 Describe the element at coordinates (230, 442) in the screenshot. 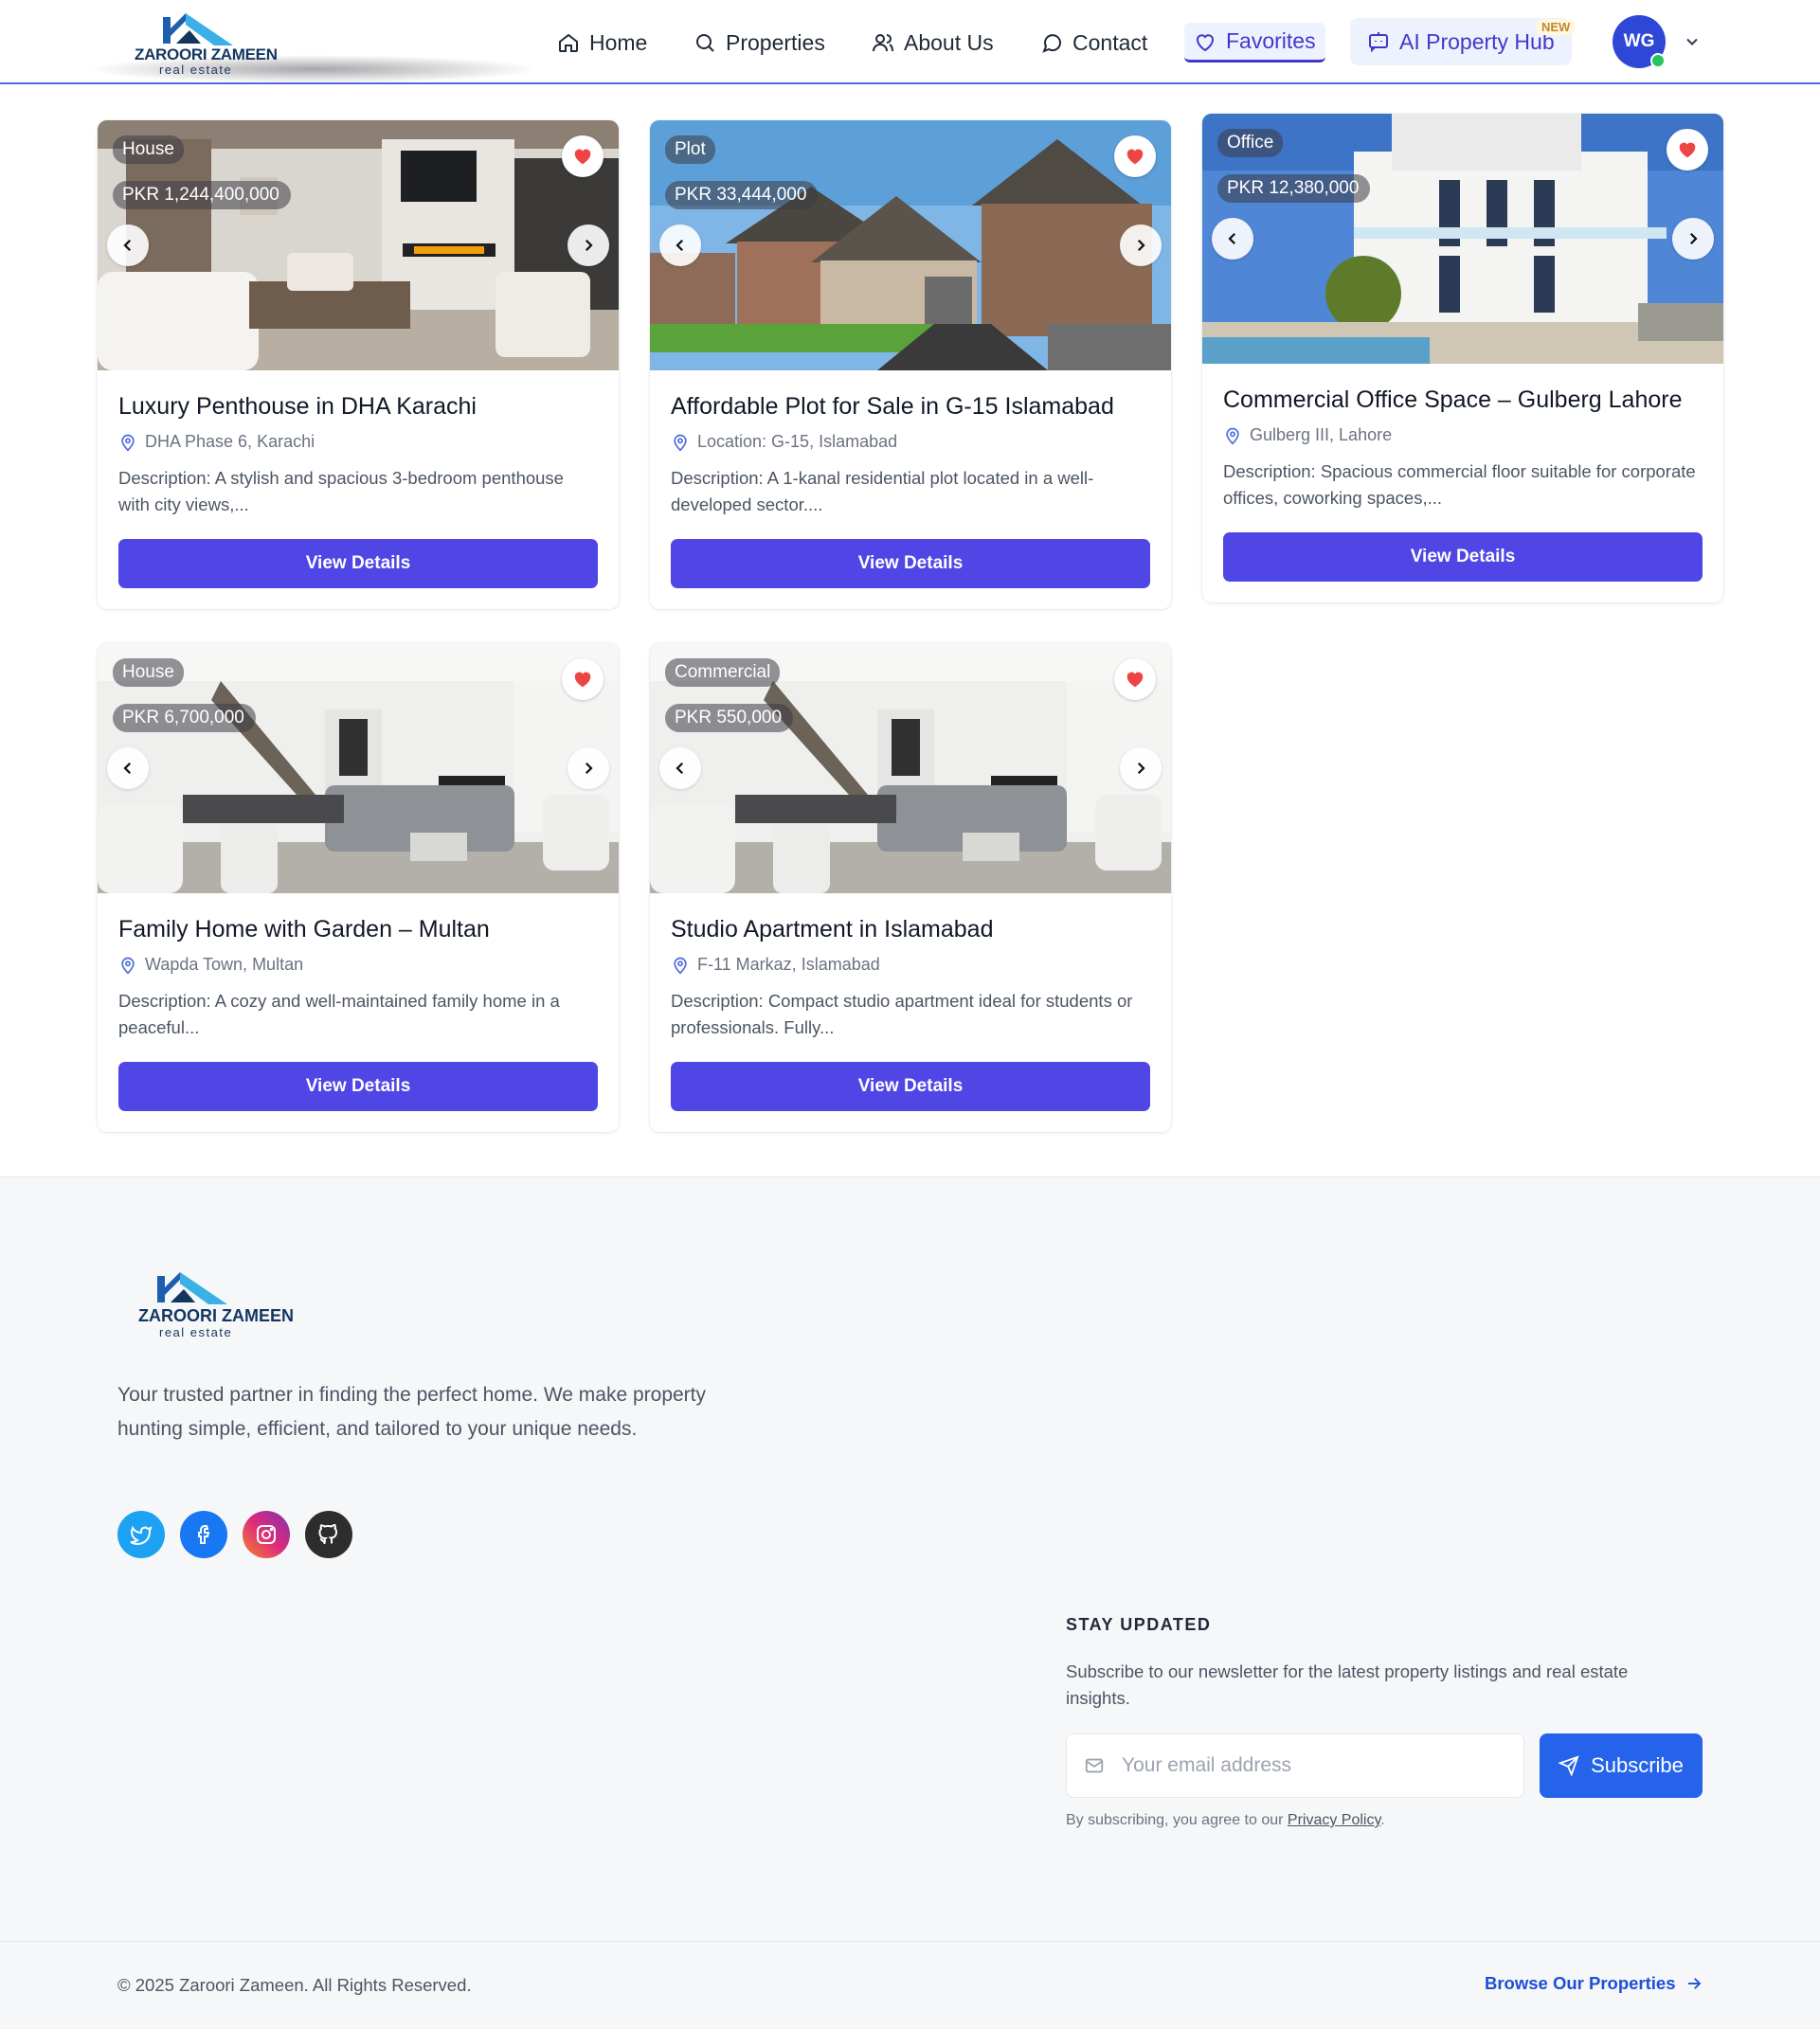

I see `property-location-text: DHA Phase 6, Karachi` at that location.